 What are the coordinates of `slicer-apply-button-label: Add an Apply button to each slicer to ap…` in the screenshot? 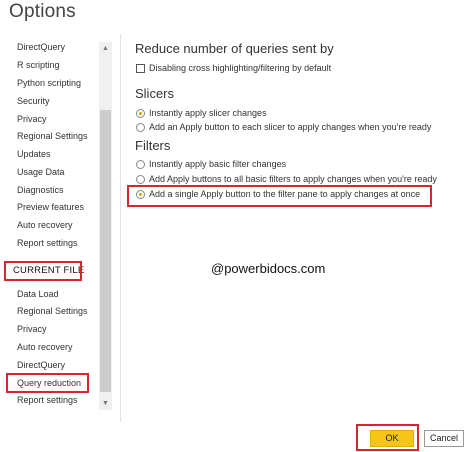 It's located at (290, 127).